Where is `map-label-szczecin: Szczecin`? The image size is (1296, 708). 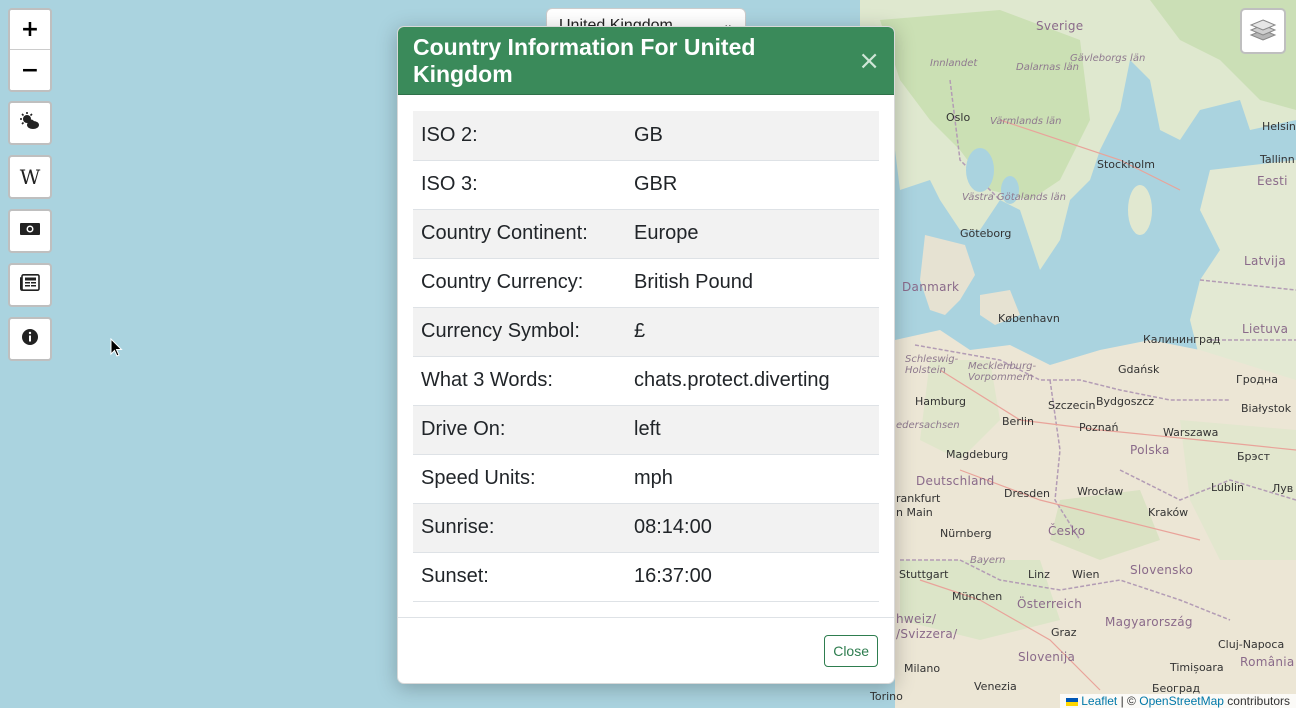
map-label-szczecin: Szczecin is located at coordinates (1072, 405).